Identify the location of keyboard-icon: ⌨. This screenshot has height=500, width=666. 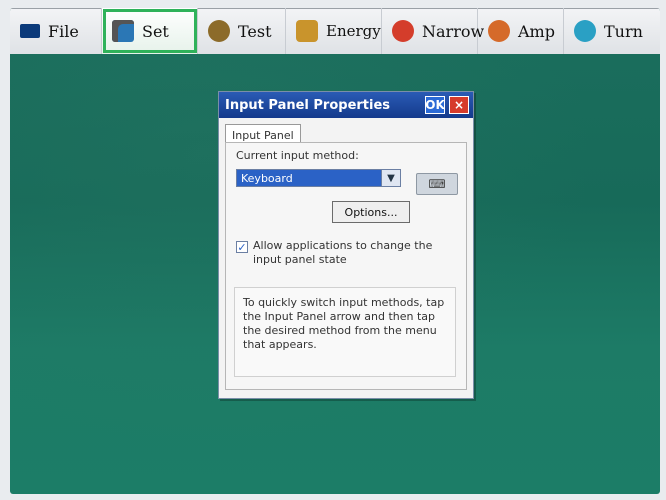
(437, 184).